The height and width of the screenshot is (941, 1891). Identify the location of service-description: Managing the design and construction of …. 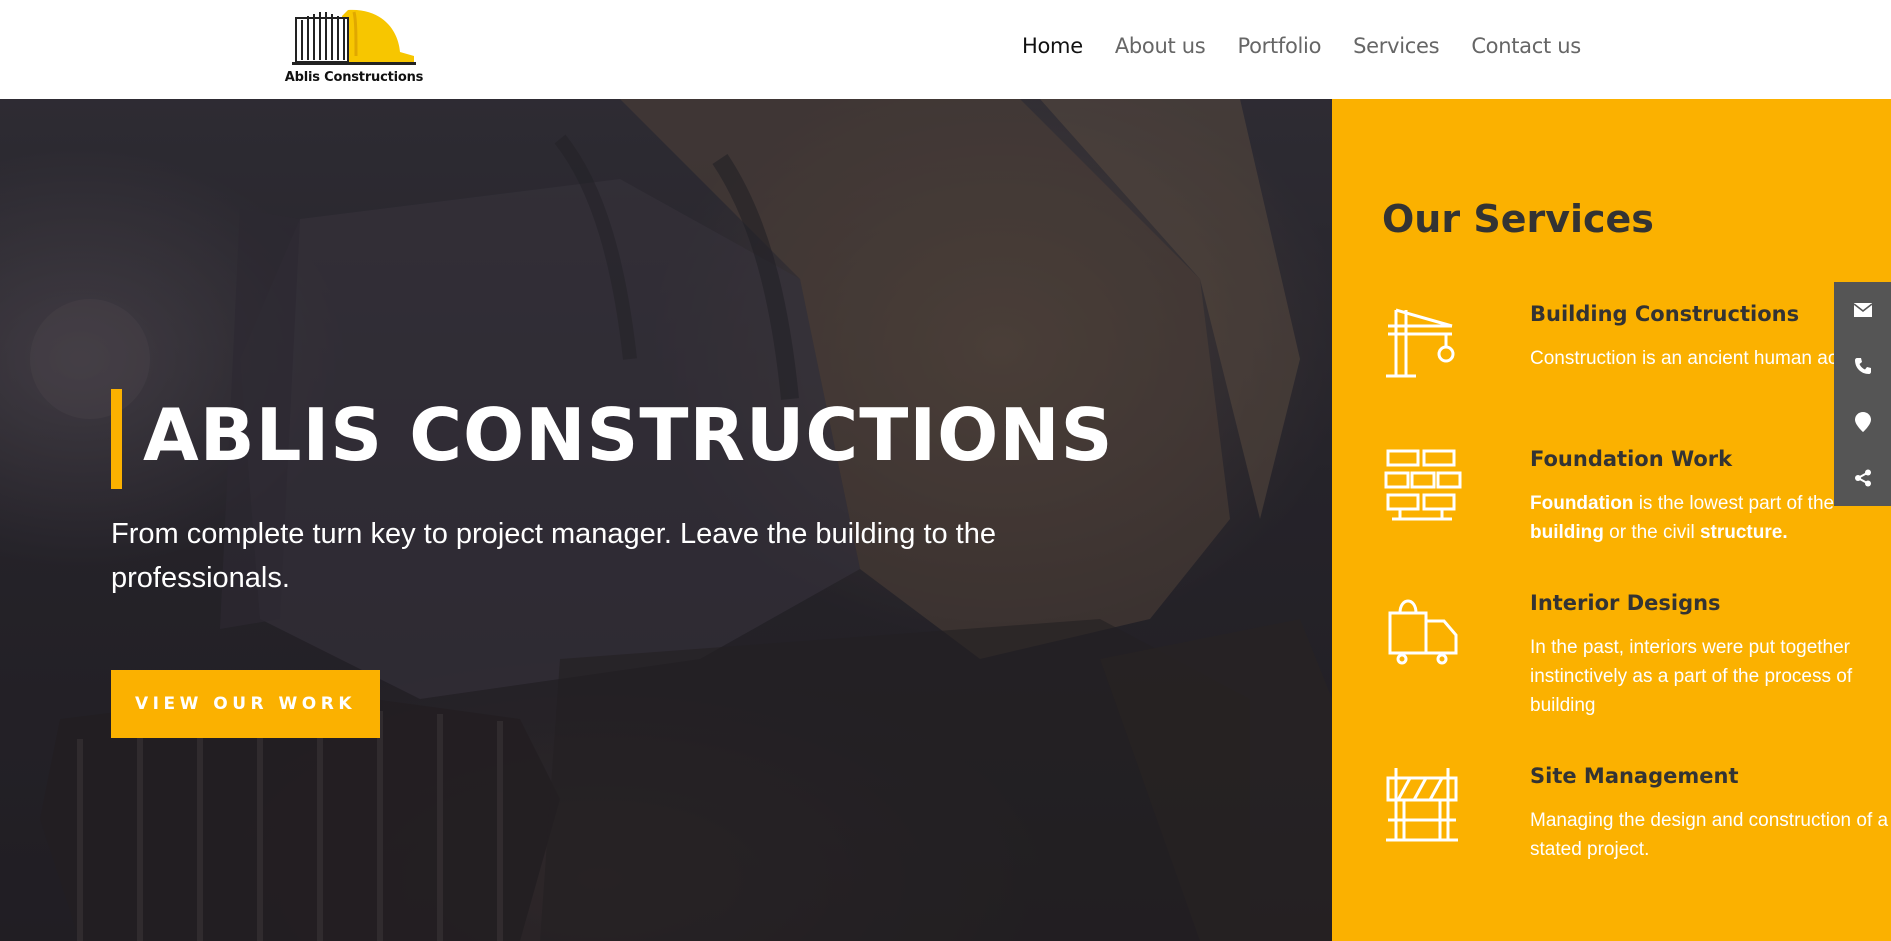
(1709, 835).